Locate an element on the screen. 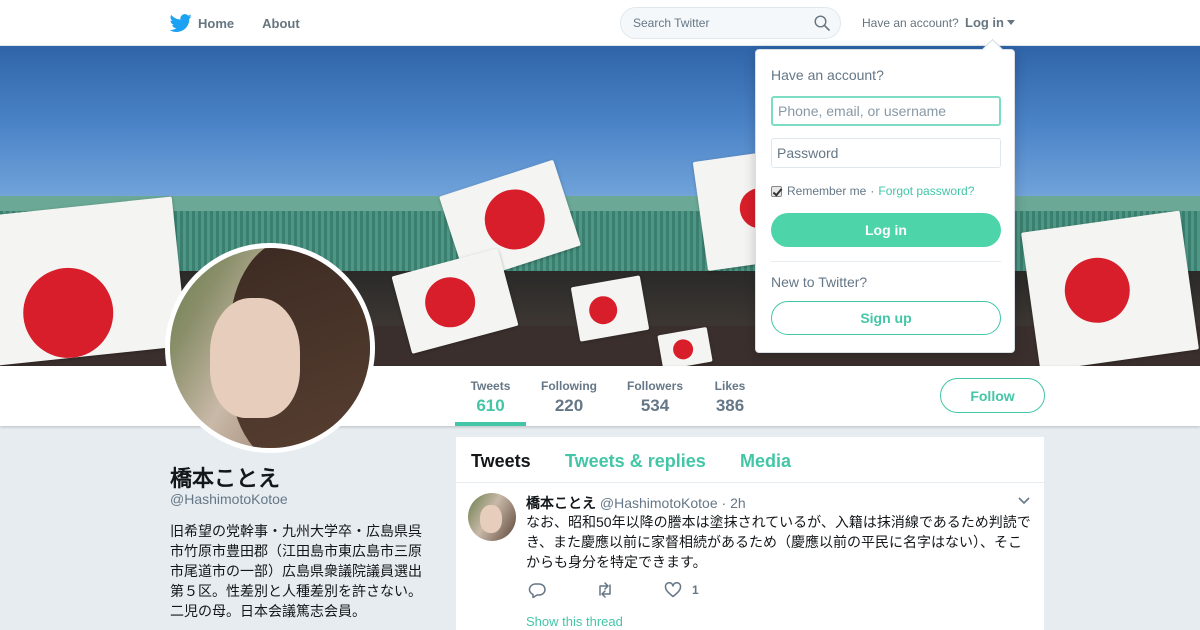 This screenshot has width=1200, height=630. stat-label: Likes is located at coordinates (730, 386).